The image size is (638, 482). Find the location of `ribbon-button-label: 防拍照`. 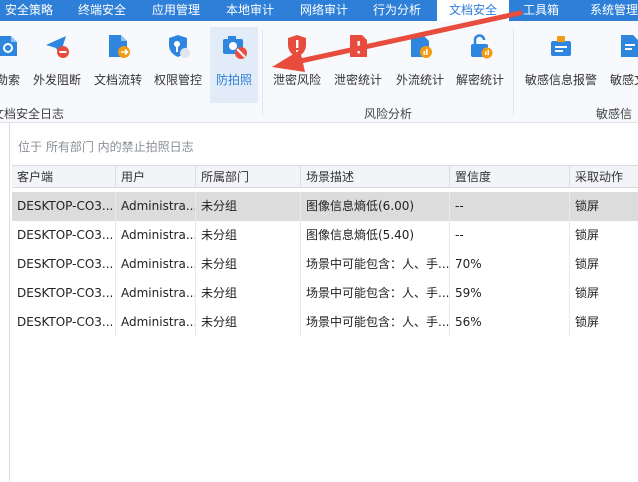

ribbon-button-label: 防拍照 is located at coordinates (233, 80).